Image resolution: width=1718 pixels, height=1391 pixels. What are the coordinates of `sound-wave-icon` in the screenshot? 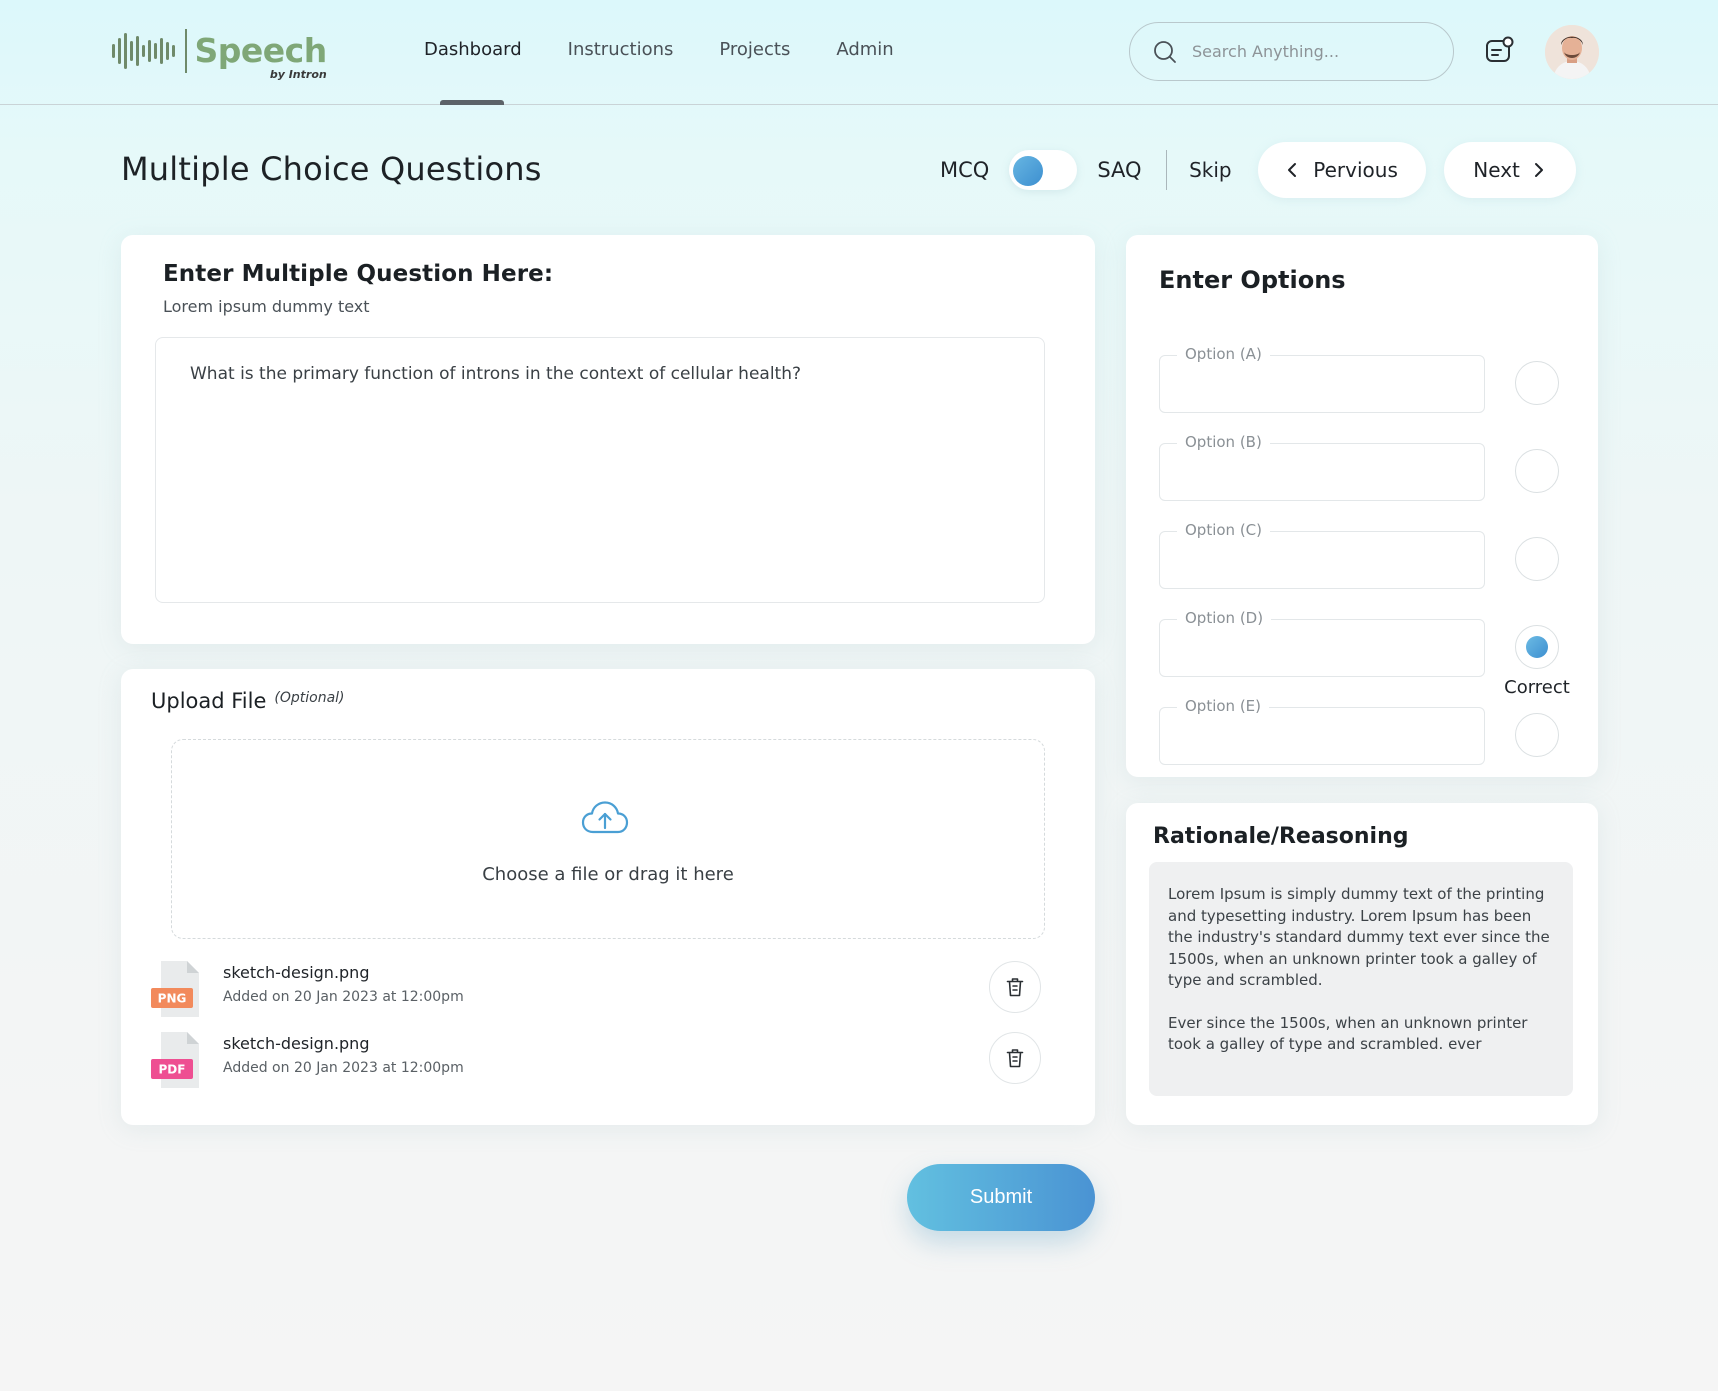 It's located at (143, 51).